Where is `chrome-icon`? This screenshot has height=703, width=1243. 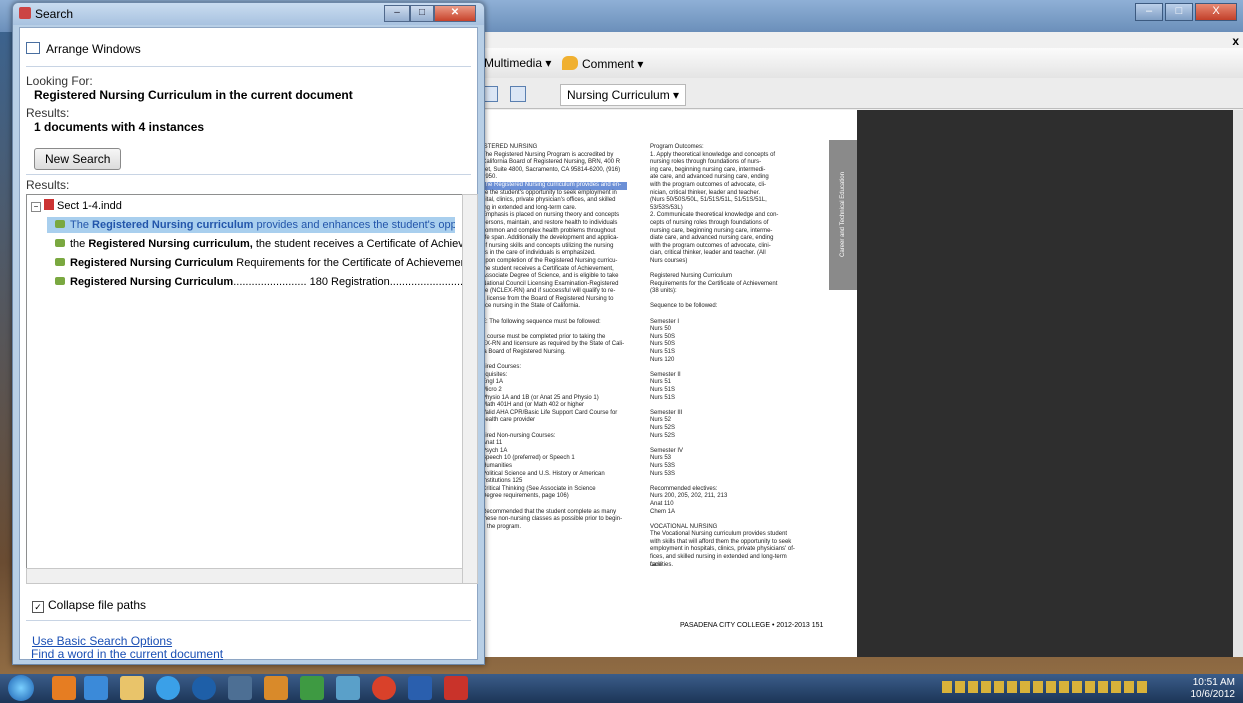
chrome-icon is located at coordinates (384, 688).